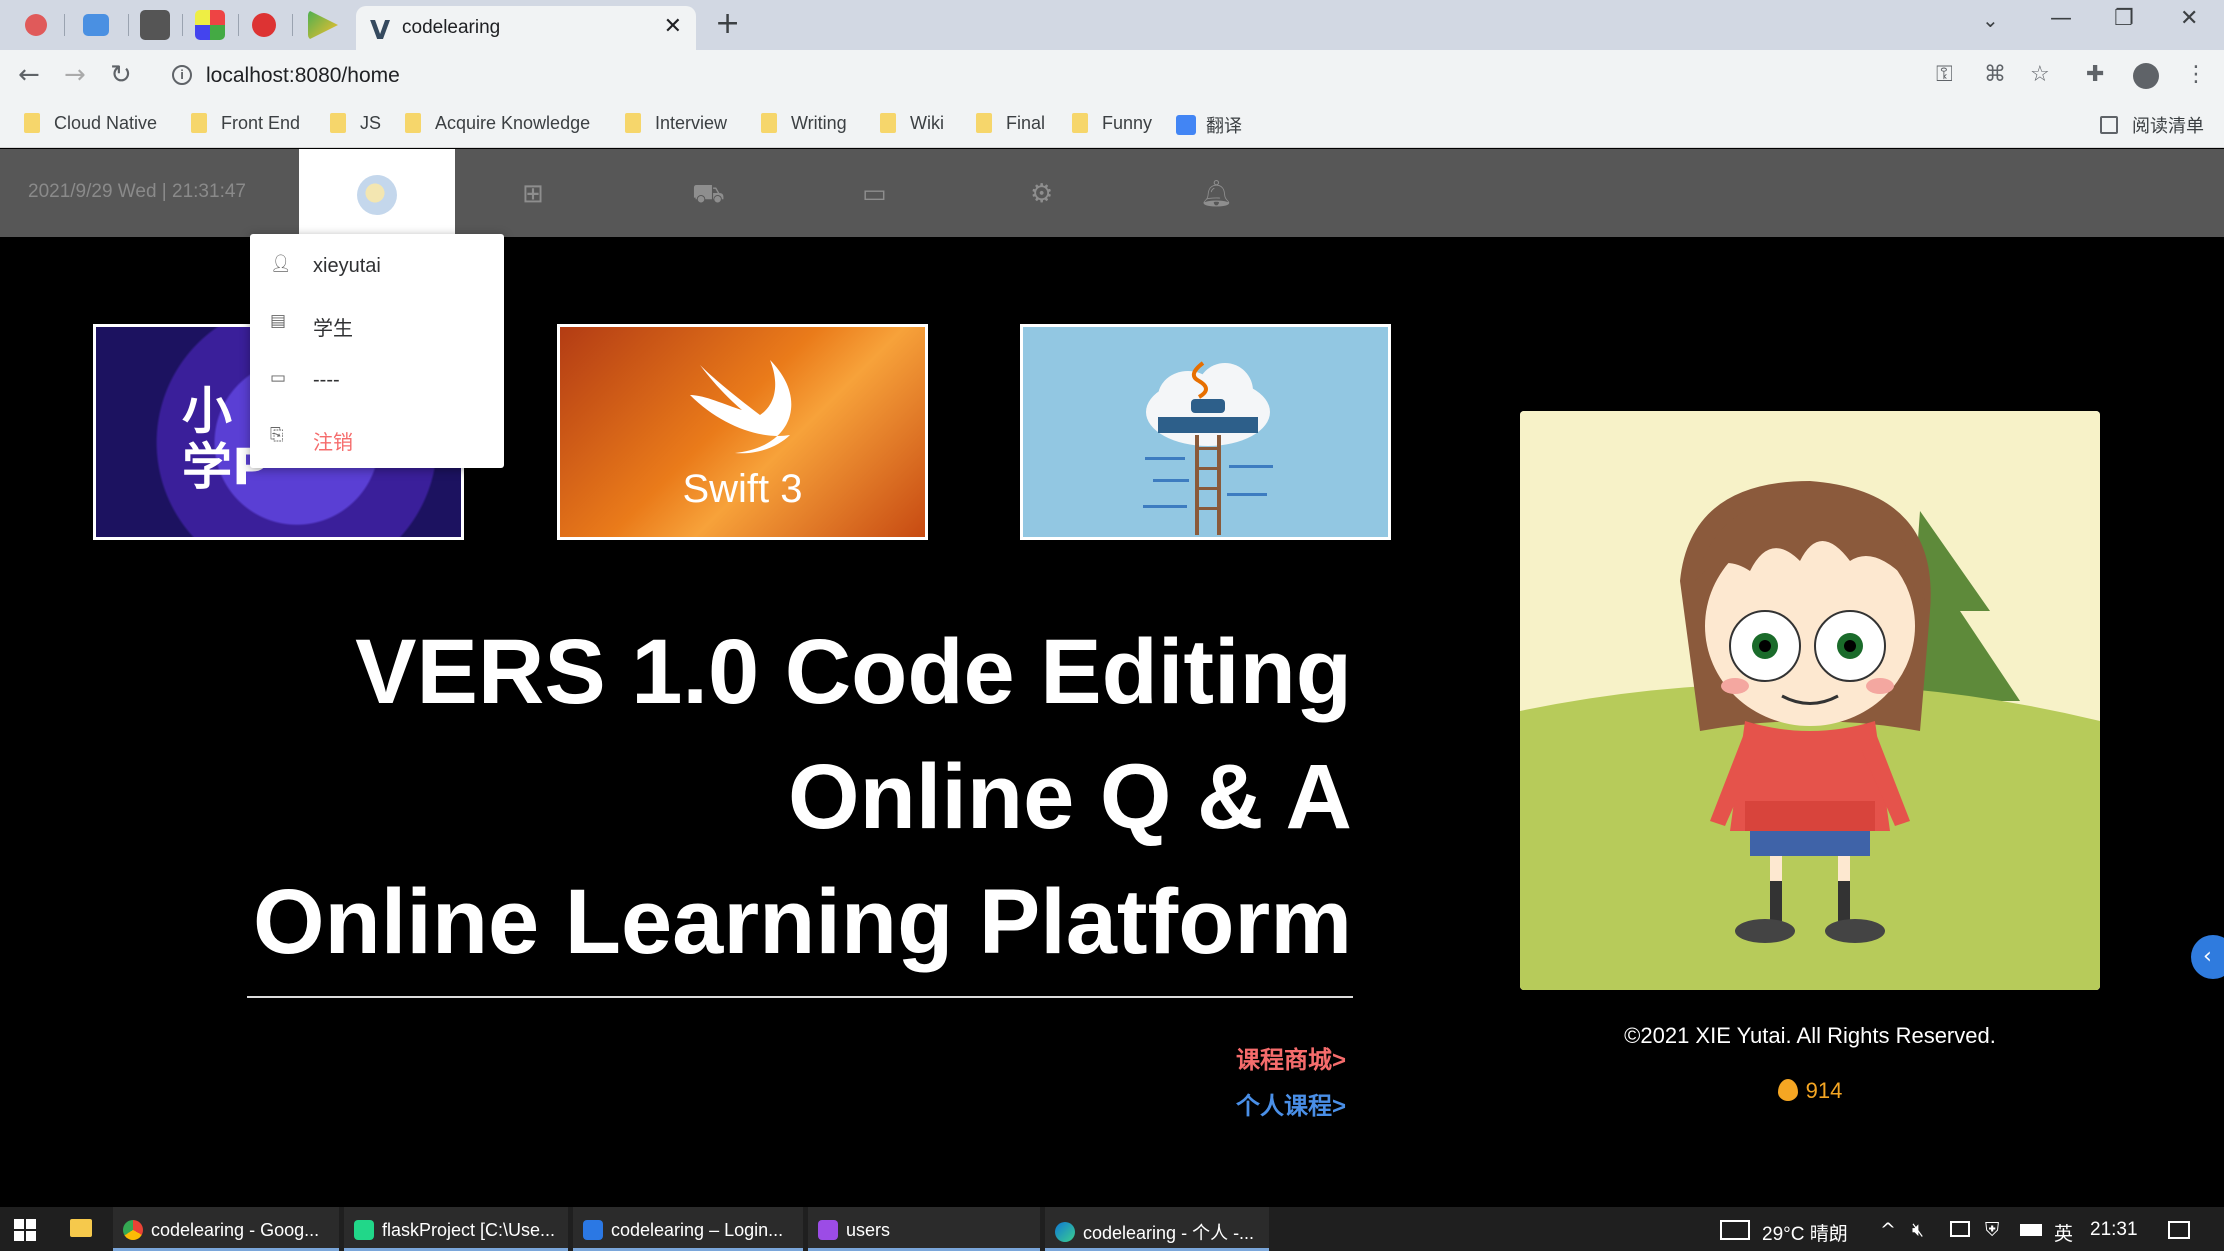 The image size is (2224, 1251). I want to click on menu-item-card: ▭ ----, so click(377, 380).